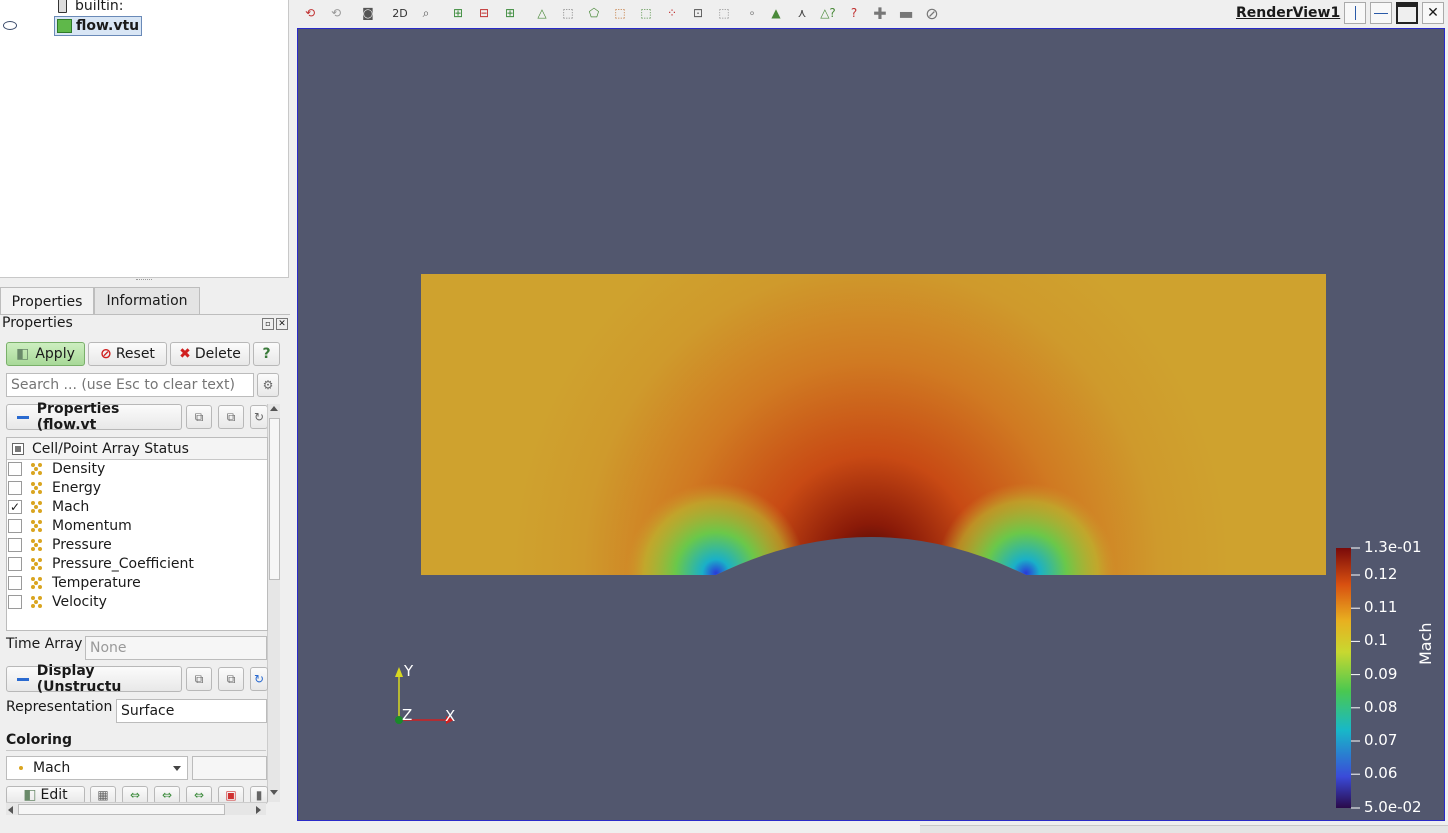  What do you see at coordinates (10, 25) in the screenshot?
I see `eye-icon` at bounding box center [10, 25].